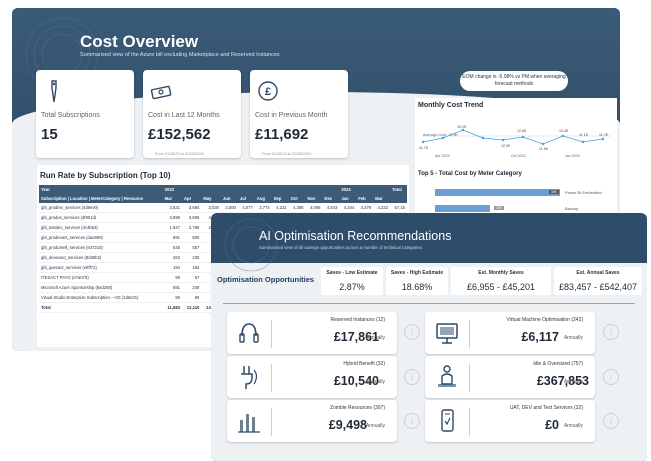  What do you see at coordinates (314, 198) in the screenshot?
I see `column-header: Nov` at bounding box center [314, 198].